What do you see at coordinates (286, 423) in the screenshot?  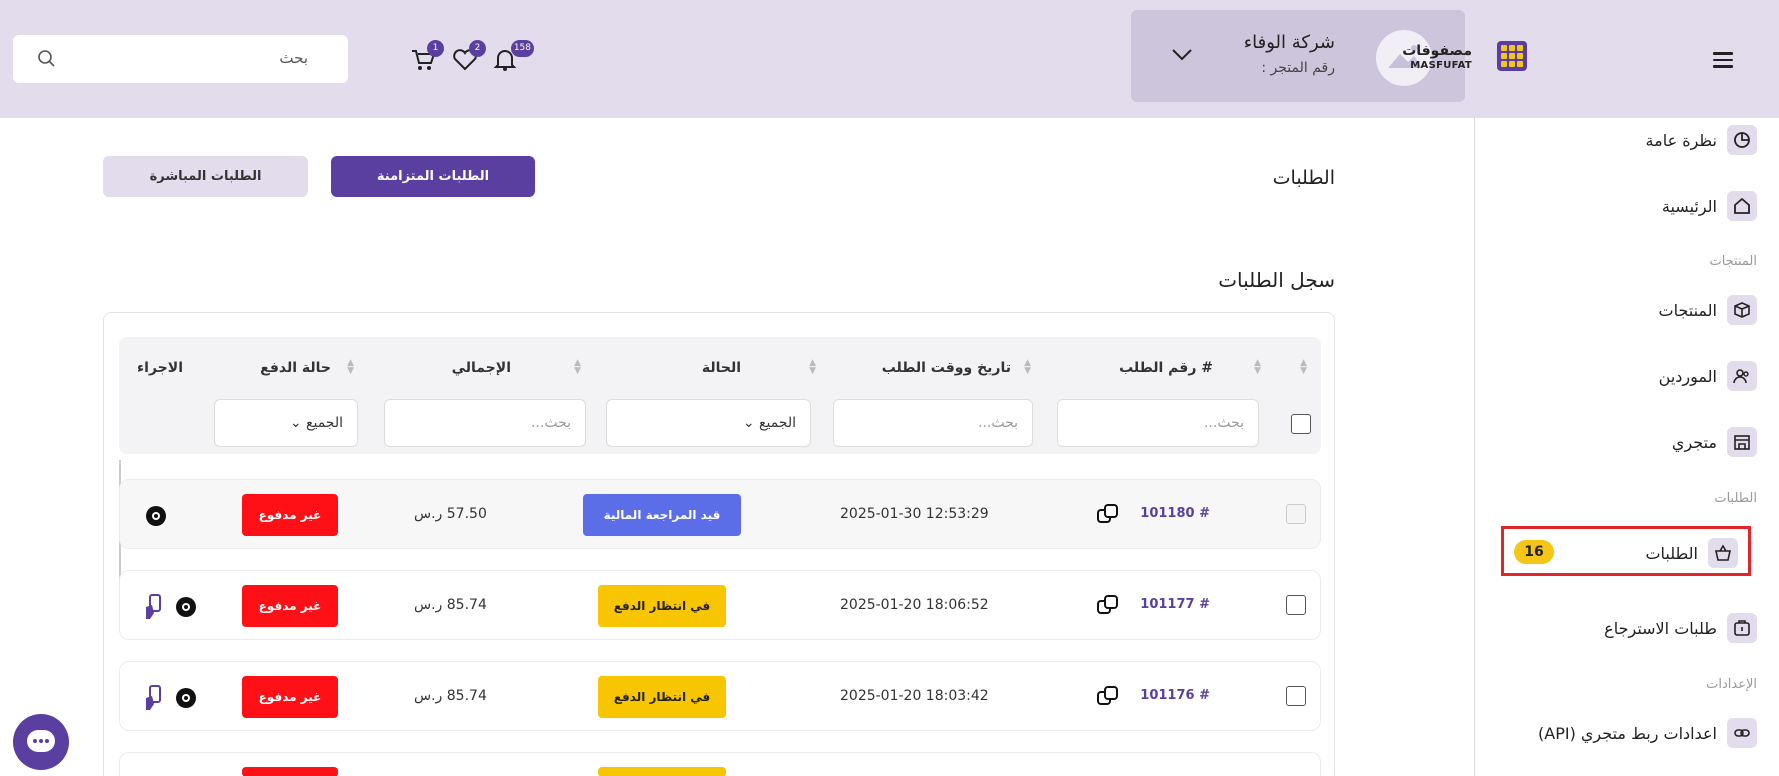 I see `filter-payment-status: الجميع ⌄` at bounding box center [286, 423].